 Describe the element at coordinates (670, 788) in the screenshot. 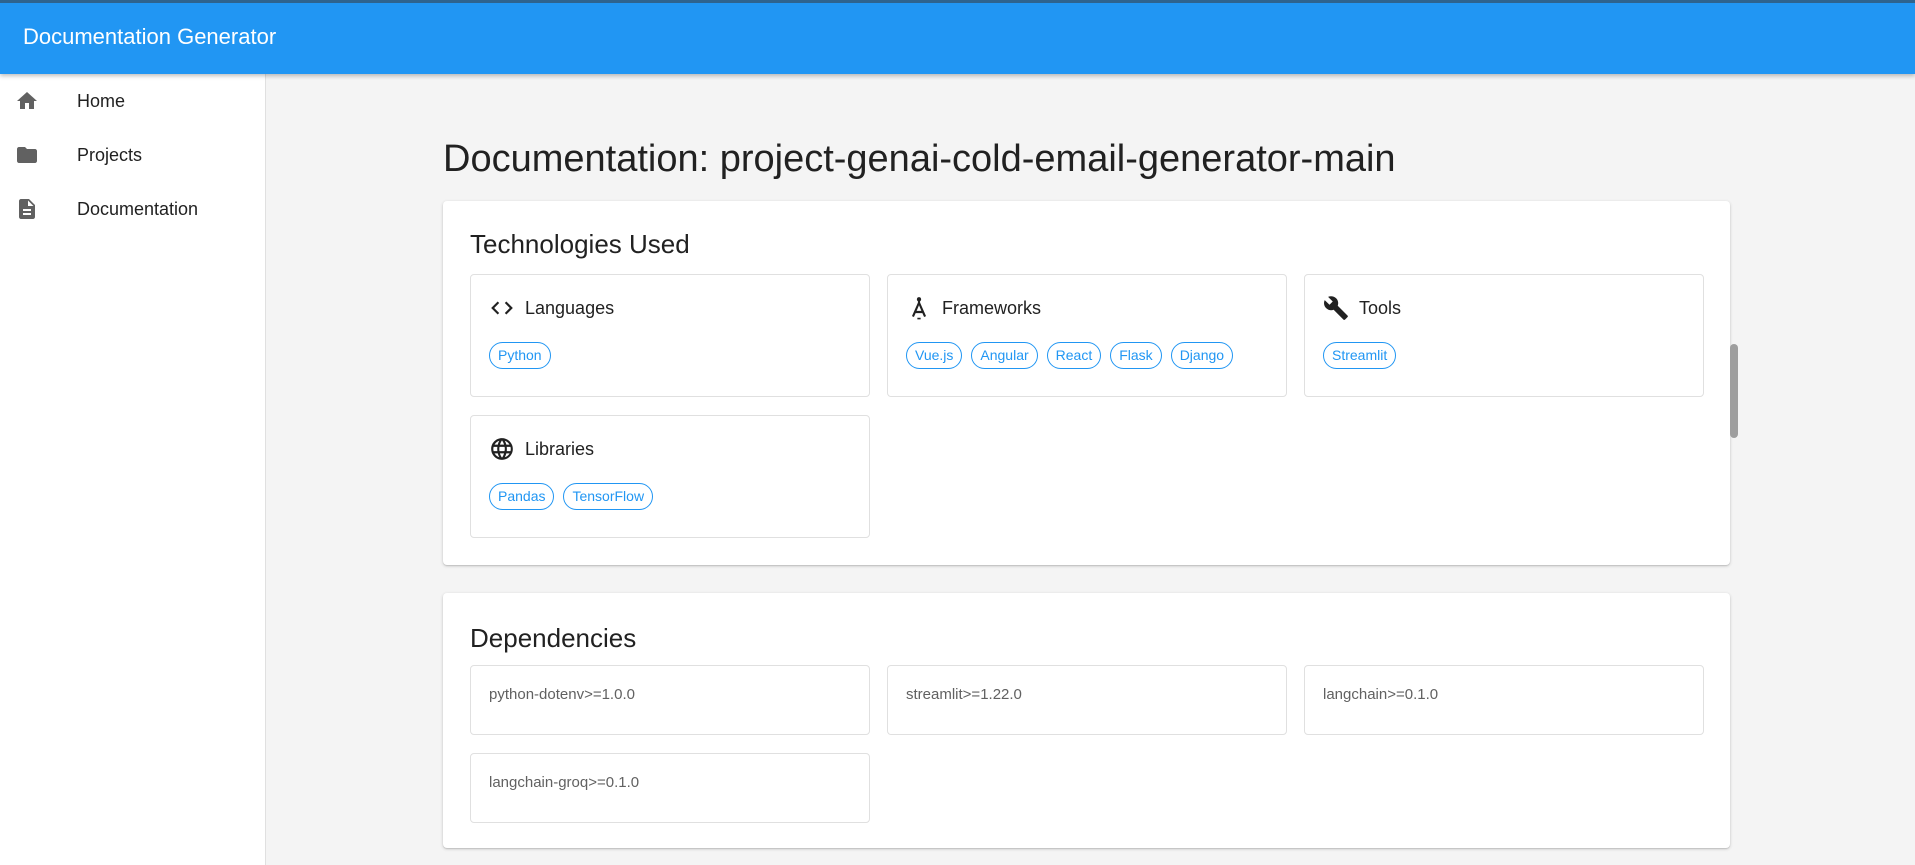

I see `dependency-item: langchain-groq>=0.1.0` at that location.